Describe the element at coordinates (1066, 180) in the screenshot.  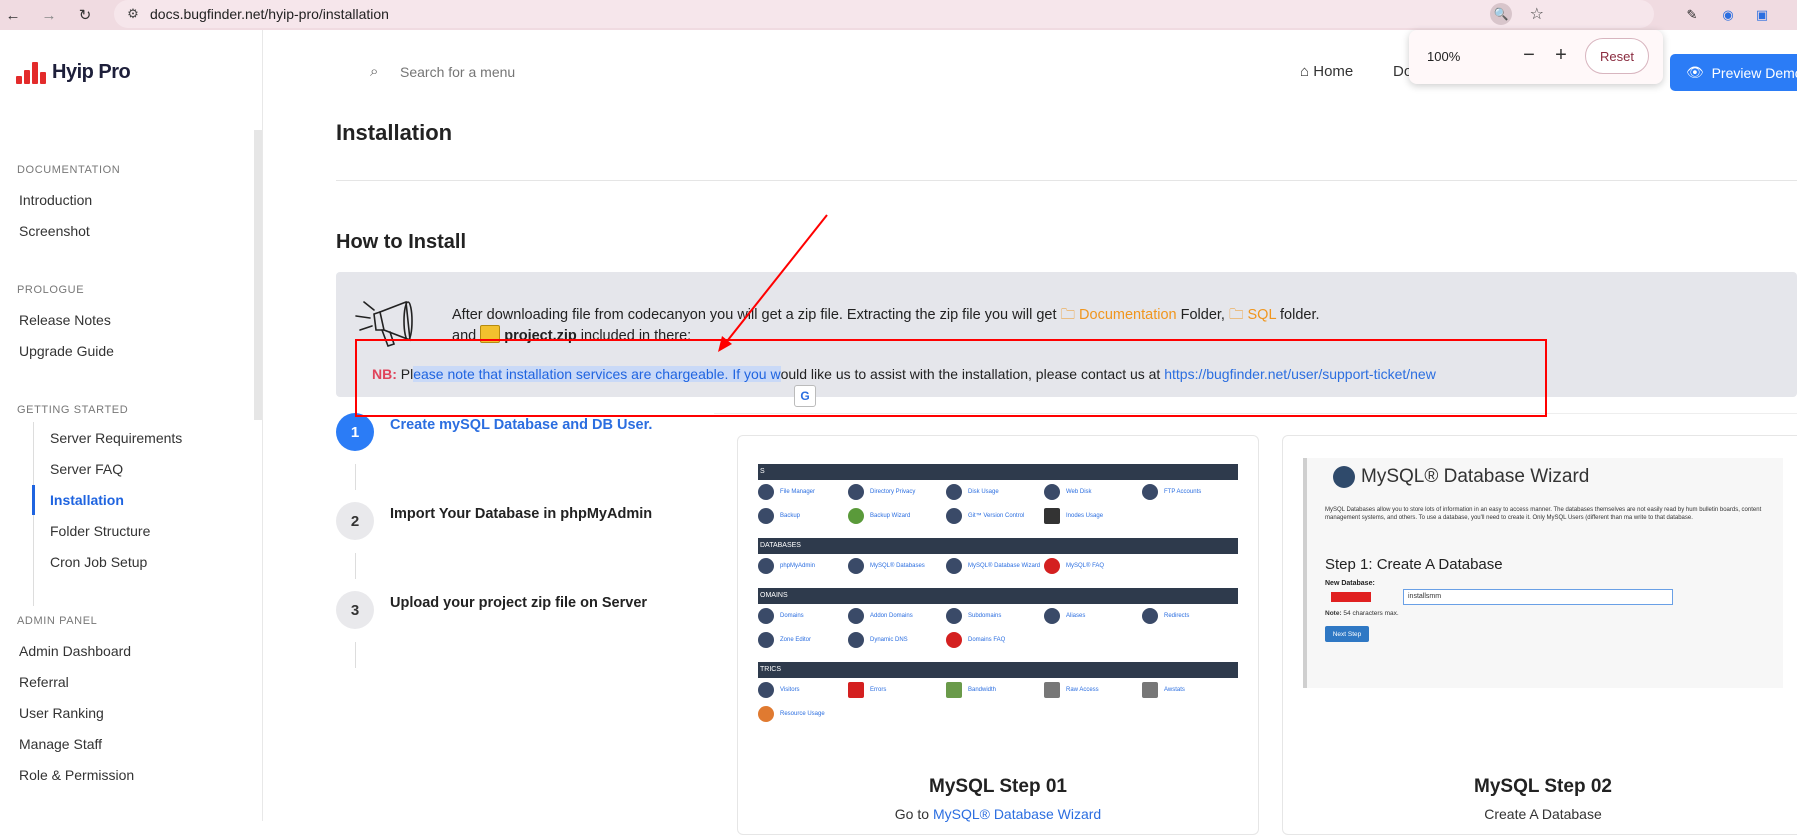
I see `divider` at that location.